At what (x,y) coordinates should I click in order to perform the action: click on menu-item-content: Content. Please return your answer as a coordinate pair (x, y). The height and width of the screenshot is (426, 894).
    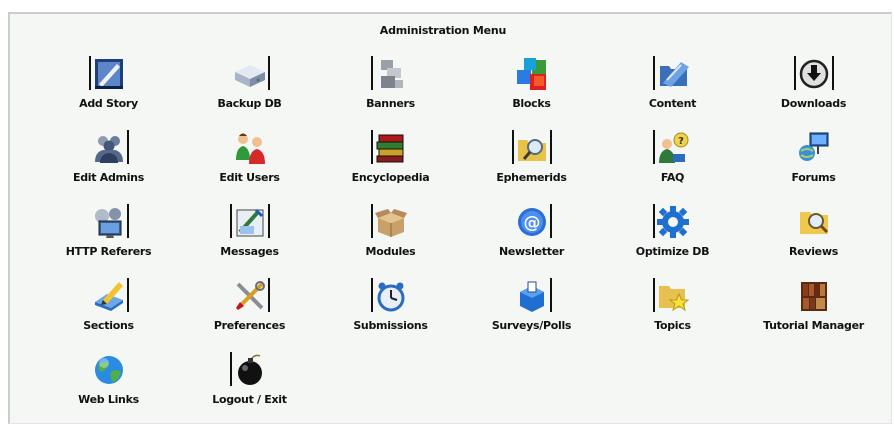
    Looking at the image, I should click on (672, 90).